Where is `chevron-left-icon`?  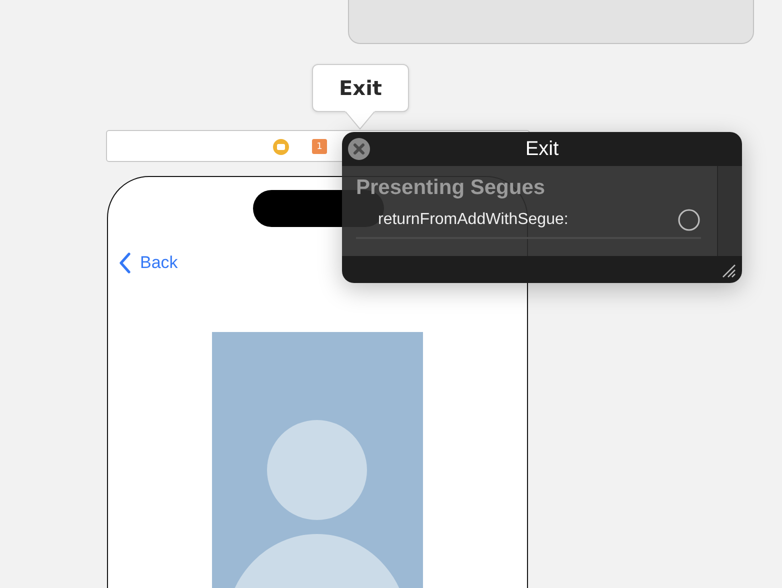 chevron-left-icon is located at coordinates (125, 263).